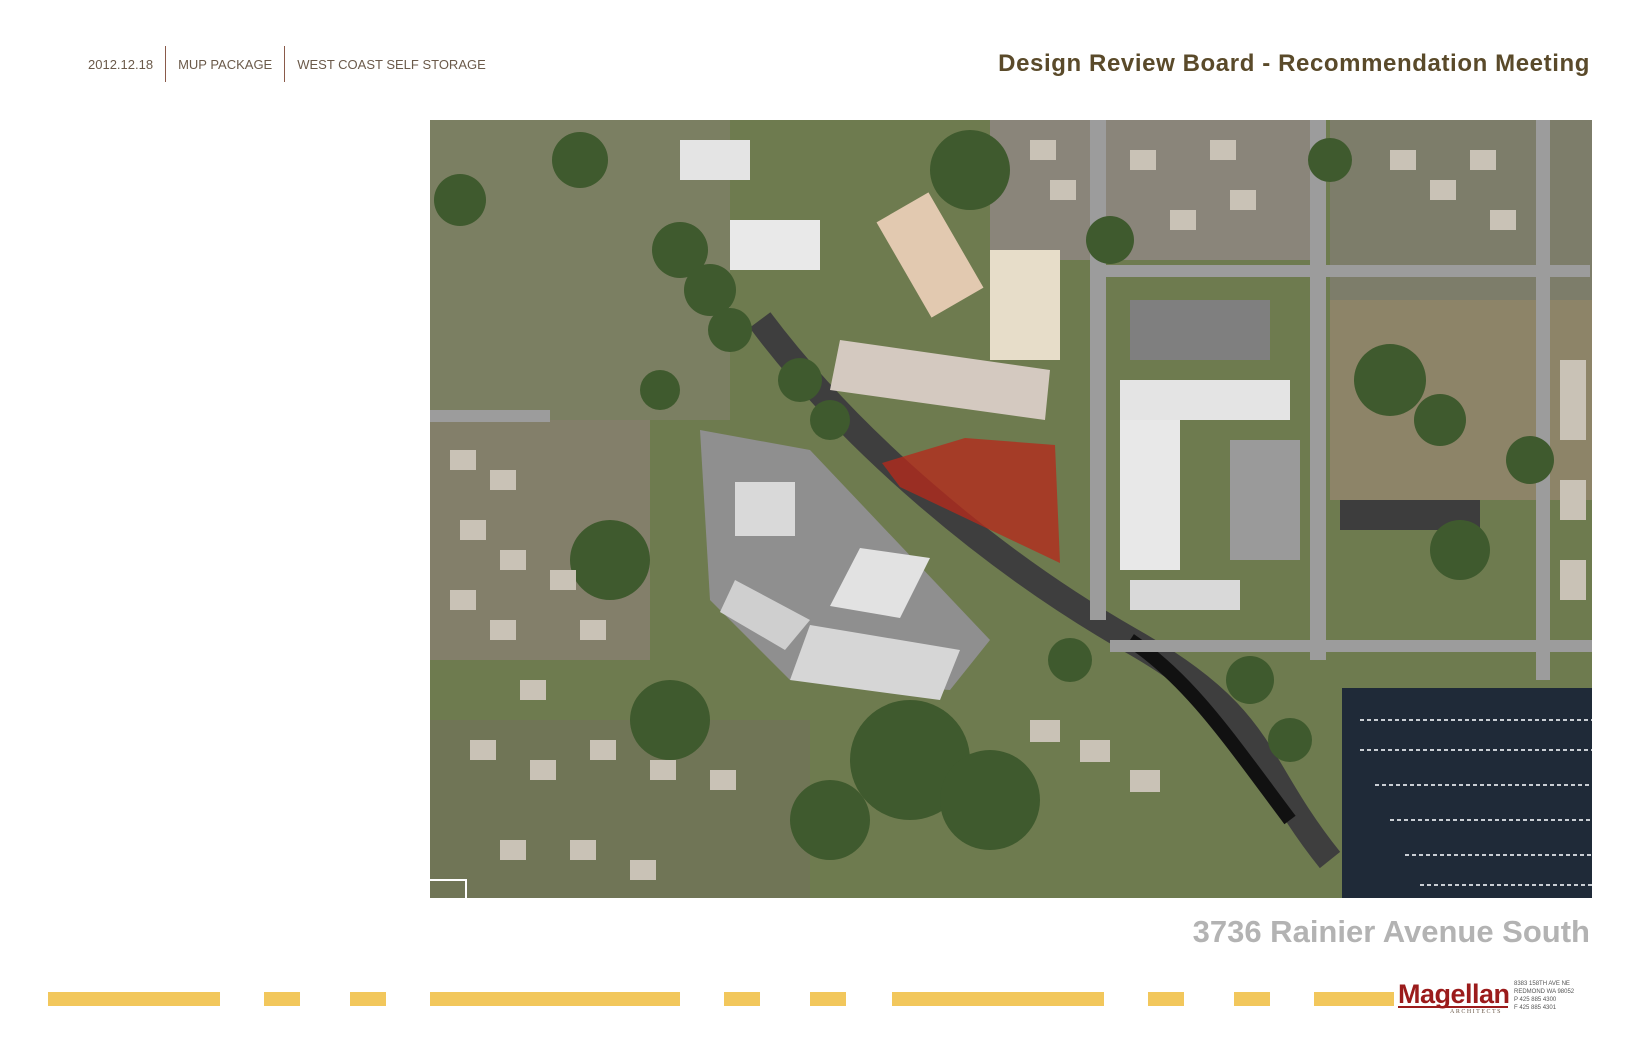 The height and width of the screenshot is (1056, 1632). Describe the element at coordinates (1391, 931) in the screenshot. I see `site-address: 3736 Rainier Avenue South` at that location.